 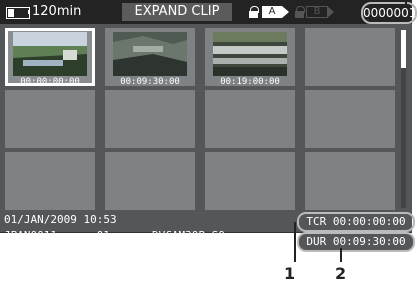 What do you see at coordinates (389, 13) in the screenshot?
I see `clip-counter: 0000001` at bounding box center [389, 13].